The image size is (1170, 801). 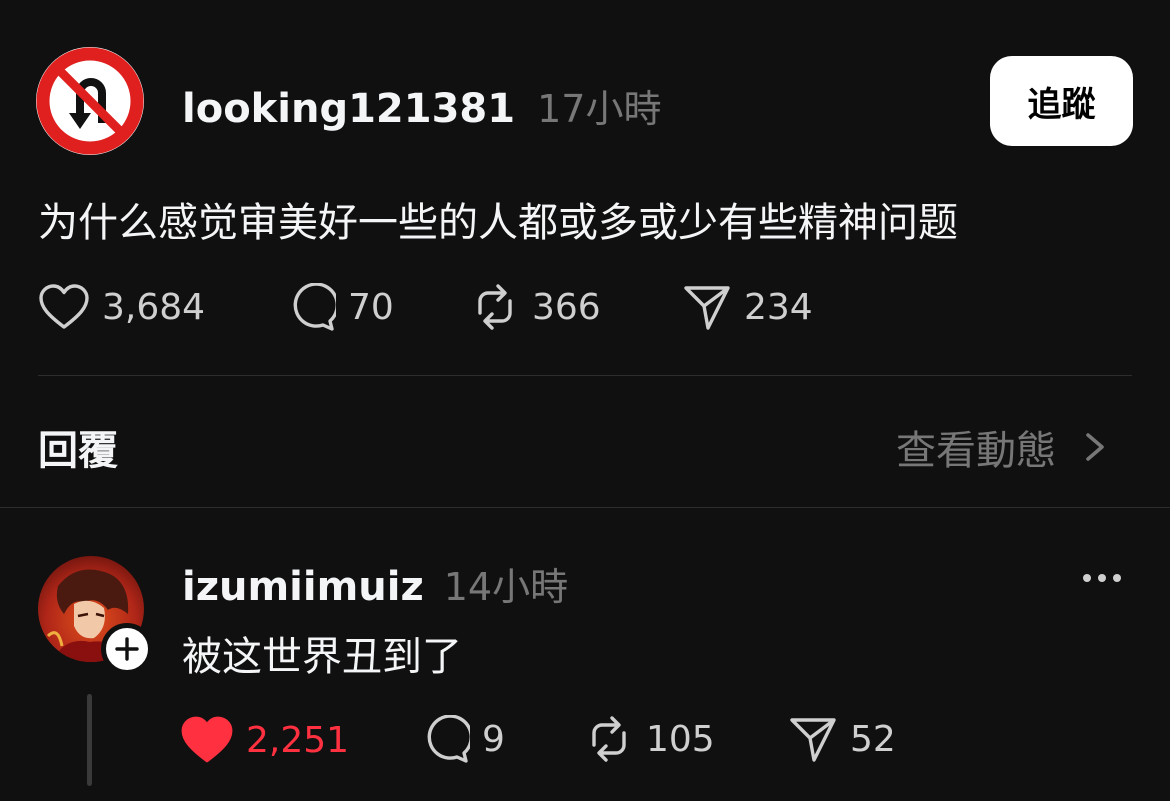 I want to click on view-activity-link: 查看動態, so click(x=1005, y=447).